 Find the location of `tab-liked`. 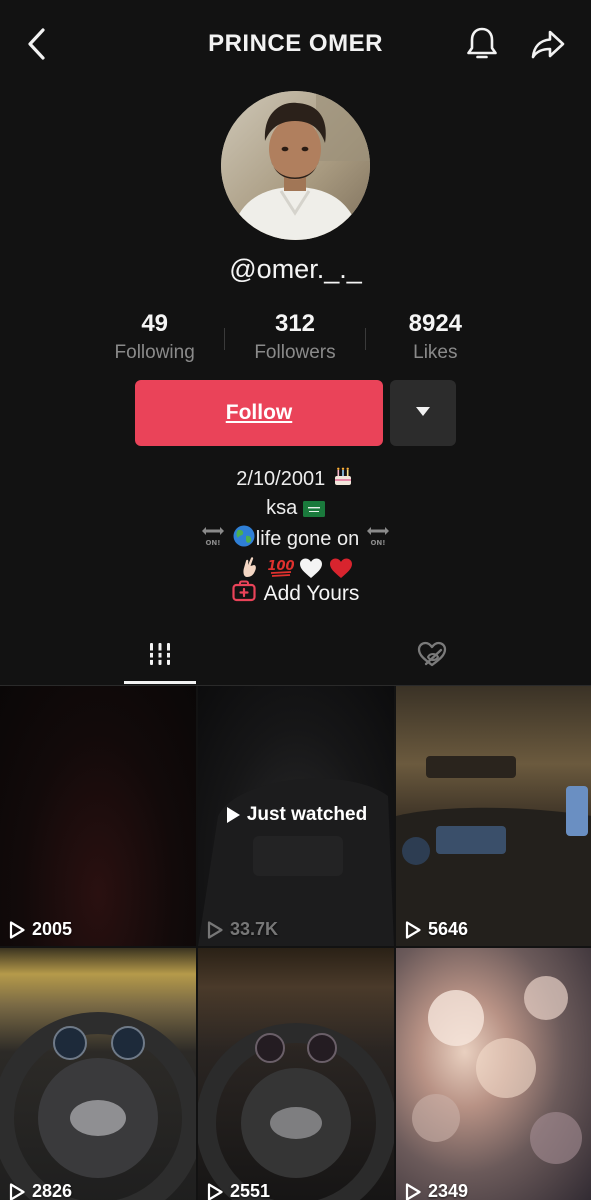

tab-liked is located at coordinates (432, 656).